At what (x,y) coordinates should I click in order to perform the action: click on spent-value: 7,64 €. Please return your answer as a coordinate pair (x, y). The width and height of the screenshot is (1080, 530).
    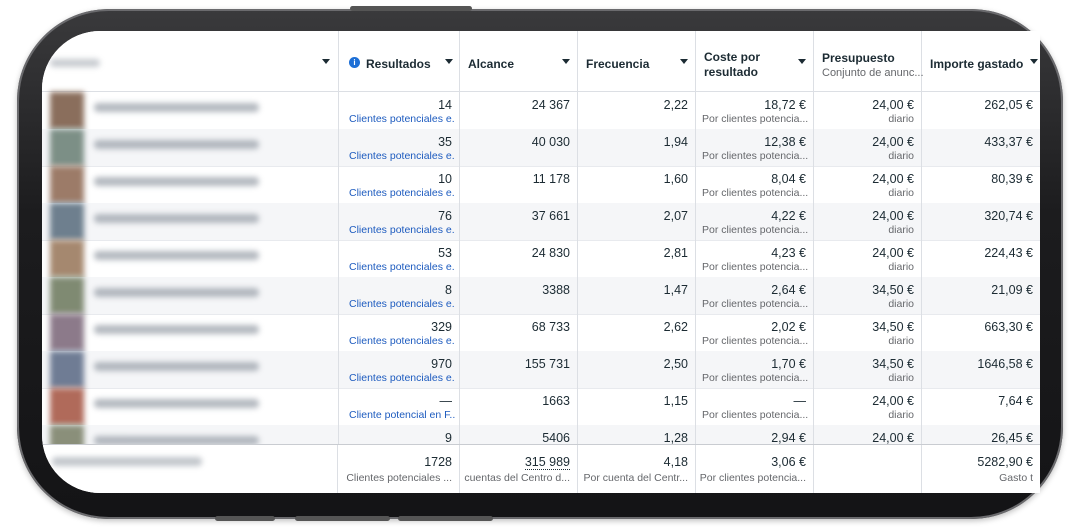
    Looking at the image, I should click on (1015, 401).